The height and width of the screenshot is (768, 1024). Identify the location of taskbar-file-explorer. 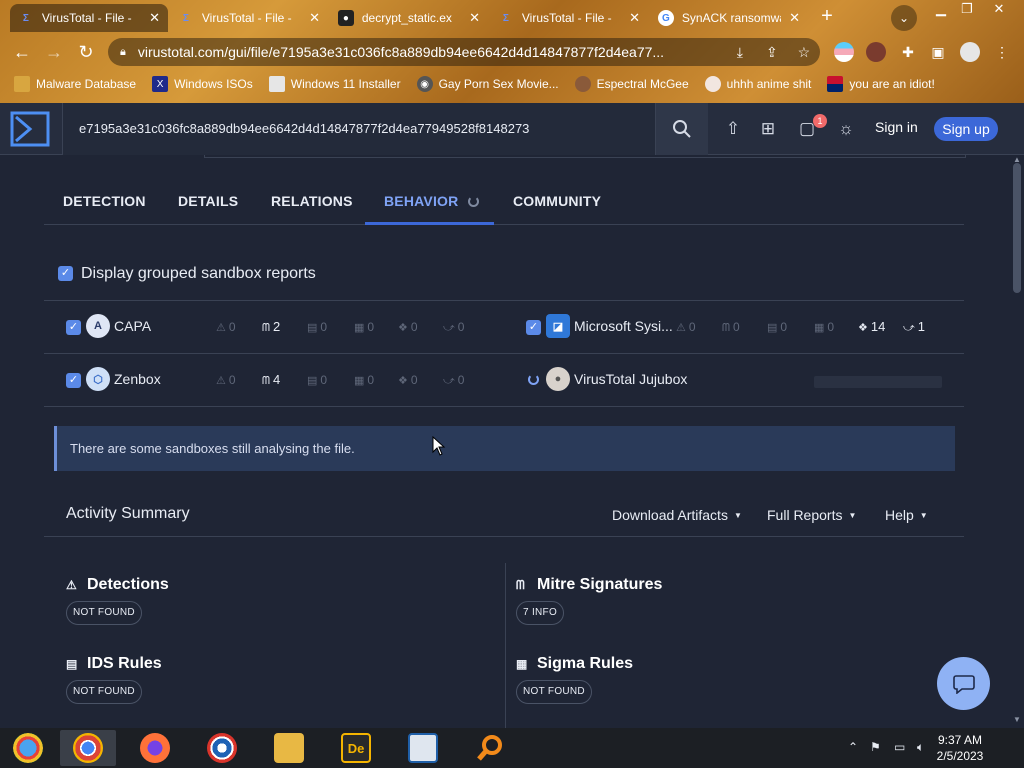
(289, 748).